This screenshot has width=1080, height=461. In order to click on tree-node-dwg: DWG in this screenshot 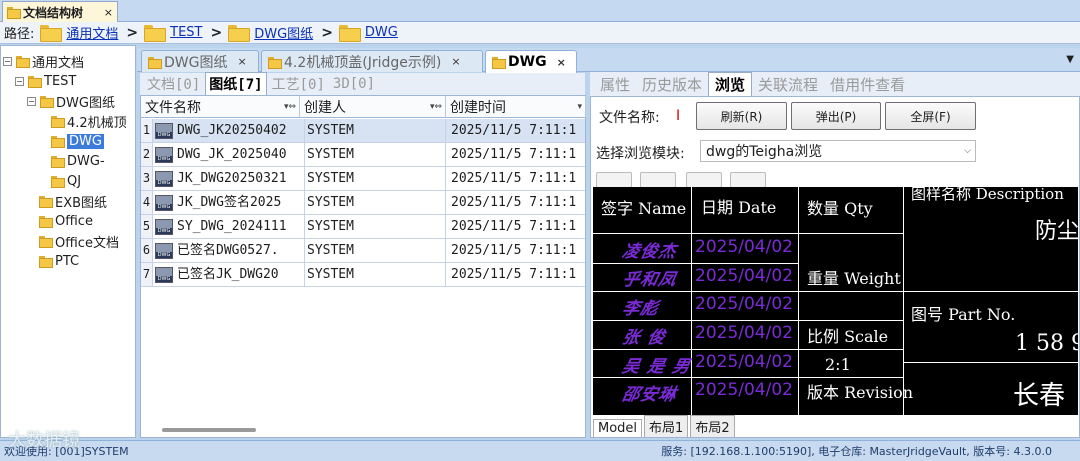, I will do `click(77, 141)`.